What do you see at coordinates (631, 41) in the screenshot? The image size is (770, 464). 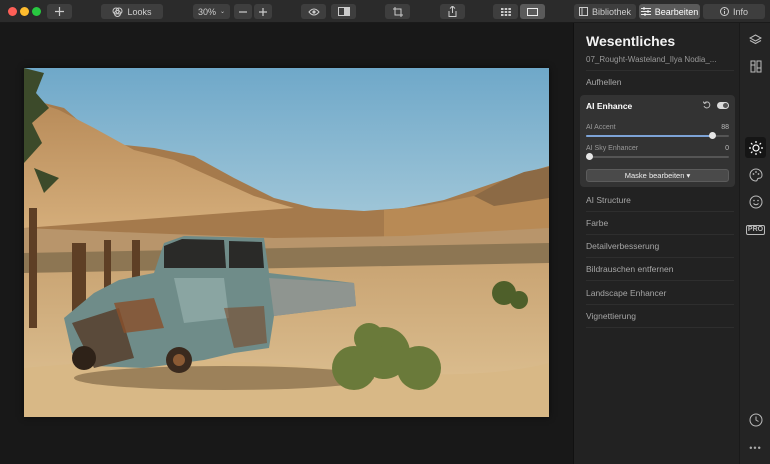 I see `panel-title: Wesentliches` at bounding box center [631, 41].